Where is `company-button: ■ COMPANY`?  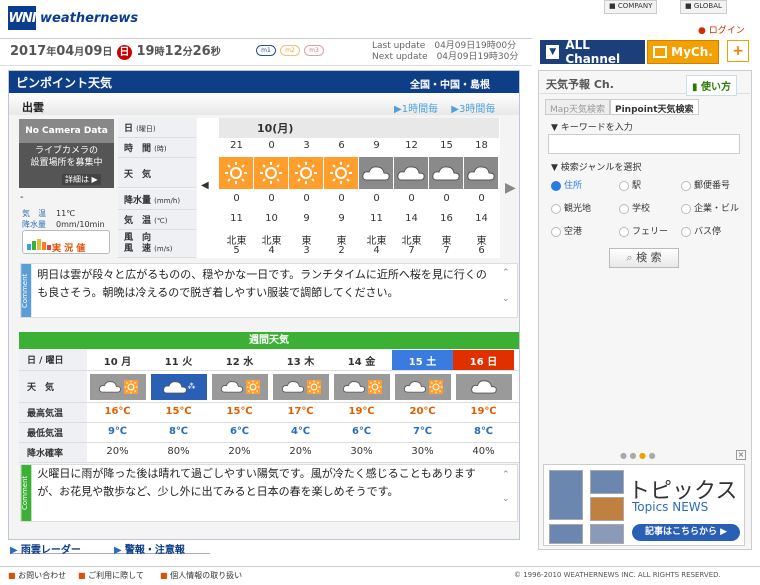
company-button: ■ COMPANY is located at coordinates (631, 7).